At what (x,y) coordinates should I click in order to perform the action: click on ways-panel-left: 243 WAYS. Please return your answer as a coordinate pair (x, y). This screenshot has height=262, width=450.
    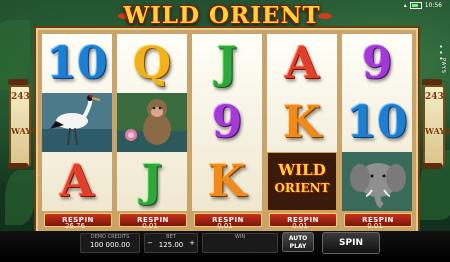
    Looking at the image, I should click on (22, 124).